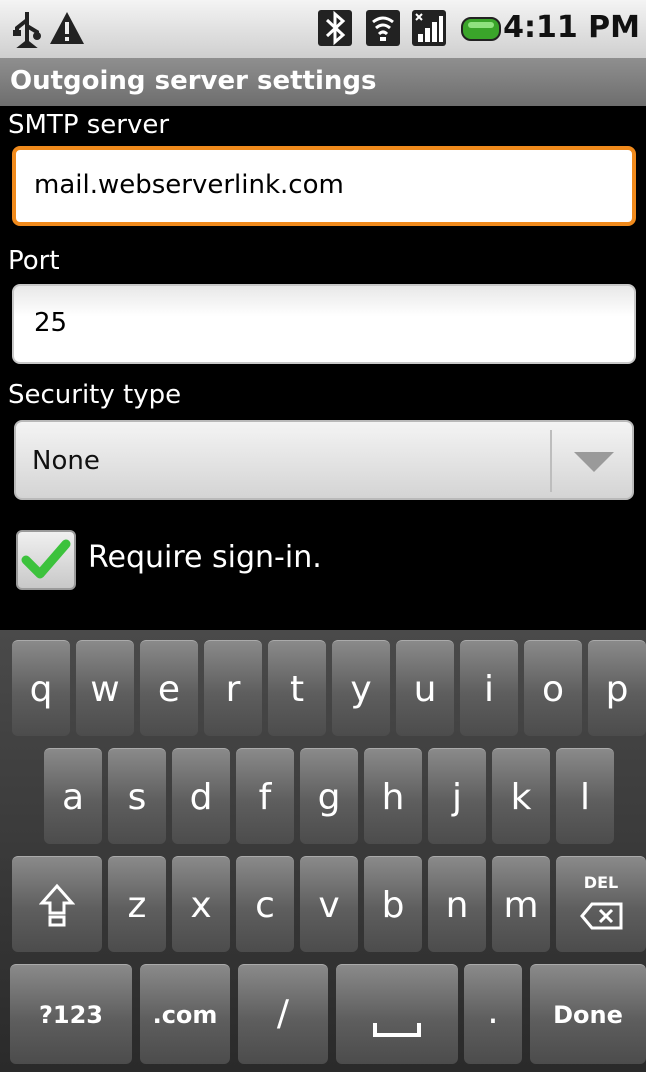 Image resolution: width=646 pixels, height=1072 pixels. I want to click on key-n: n, so click(457, 904).